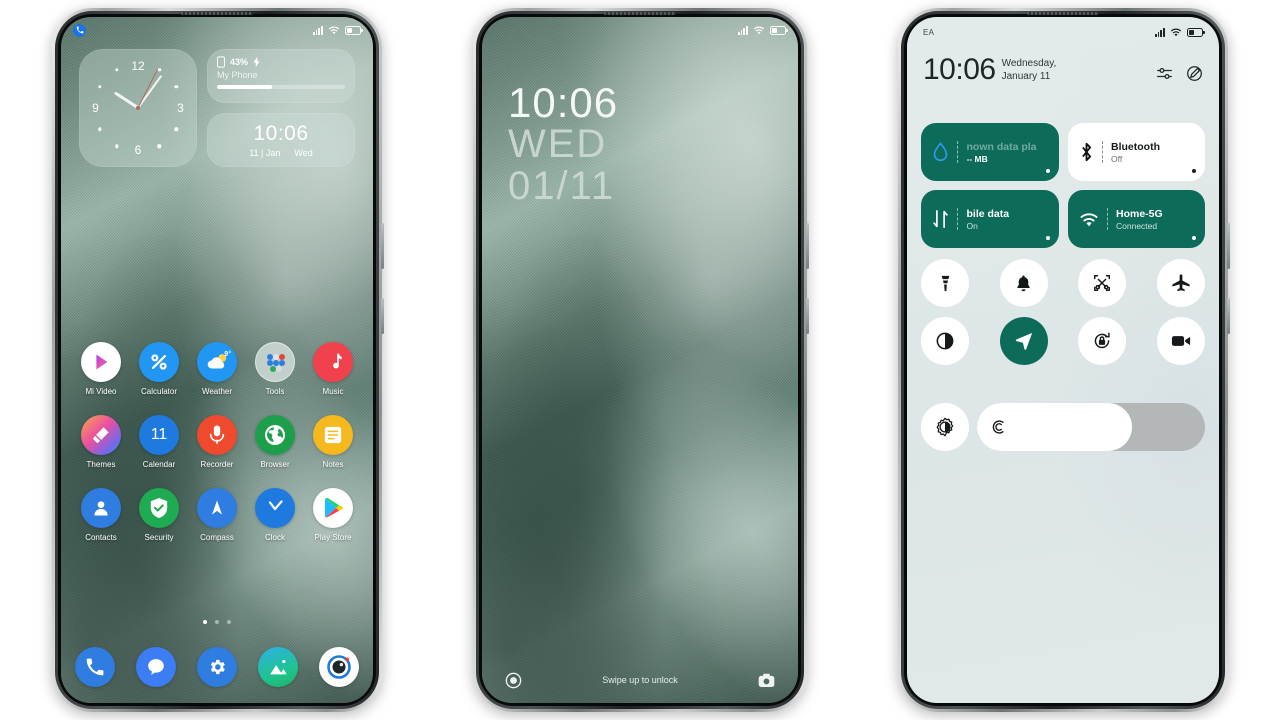 The height and width of the screenshot is (720, 1280). I want to click on app-compass: Compass, so click(217, 515).